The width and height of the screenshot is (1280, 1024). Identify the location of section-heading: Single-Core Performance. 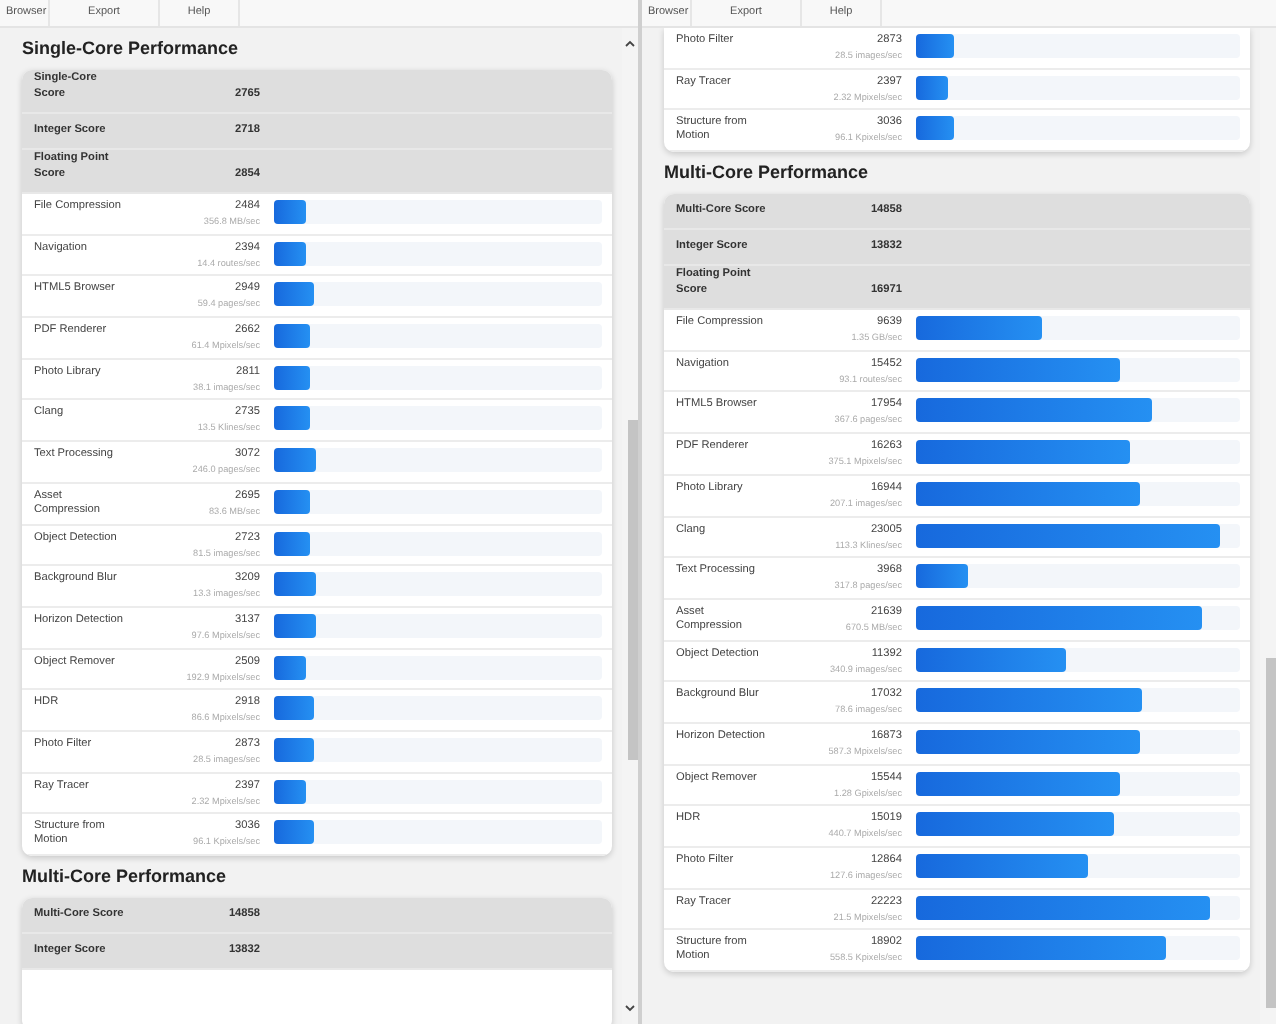
(131, 49).